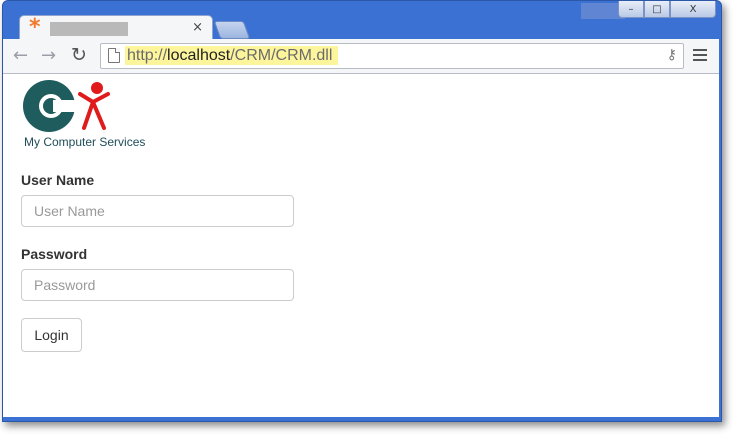 Image resolution: width=740 pixels, height=438 pixels. What do you see at coordinates (20, 55) in the screenshot?
I see `back-arrow-icon: ←` at bounding box center [20, 55].